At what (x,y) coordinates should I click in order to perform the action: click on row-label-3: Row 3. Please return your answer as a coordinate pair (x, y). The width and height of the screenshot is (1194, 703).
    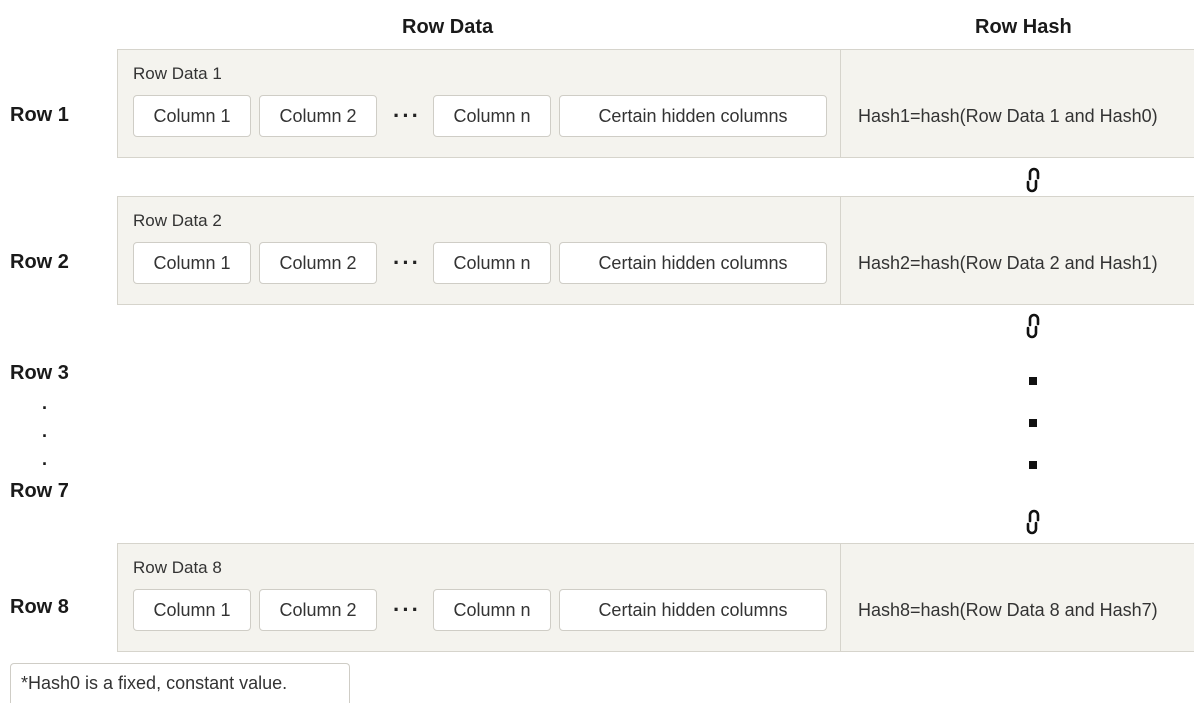
    Looking at the image, I should click on (39, 373).